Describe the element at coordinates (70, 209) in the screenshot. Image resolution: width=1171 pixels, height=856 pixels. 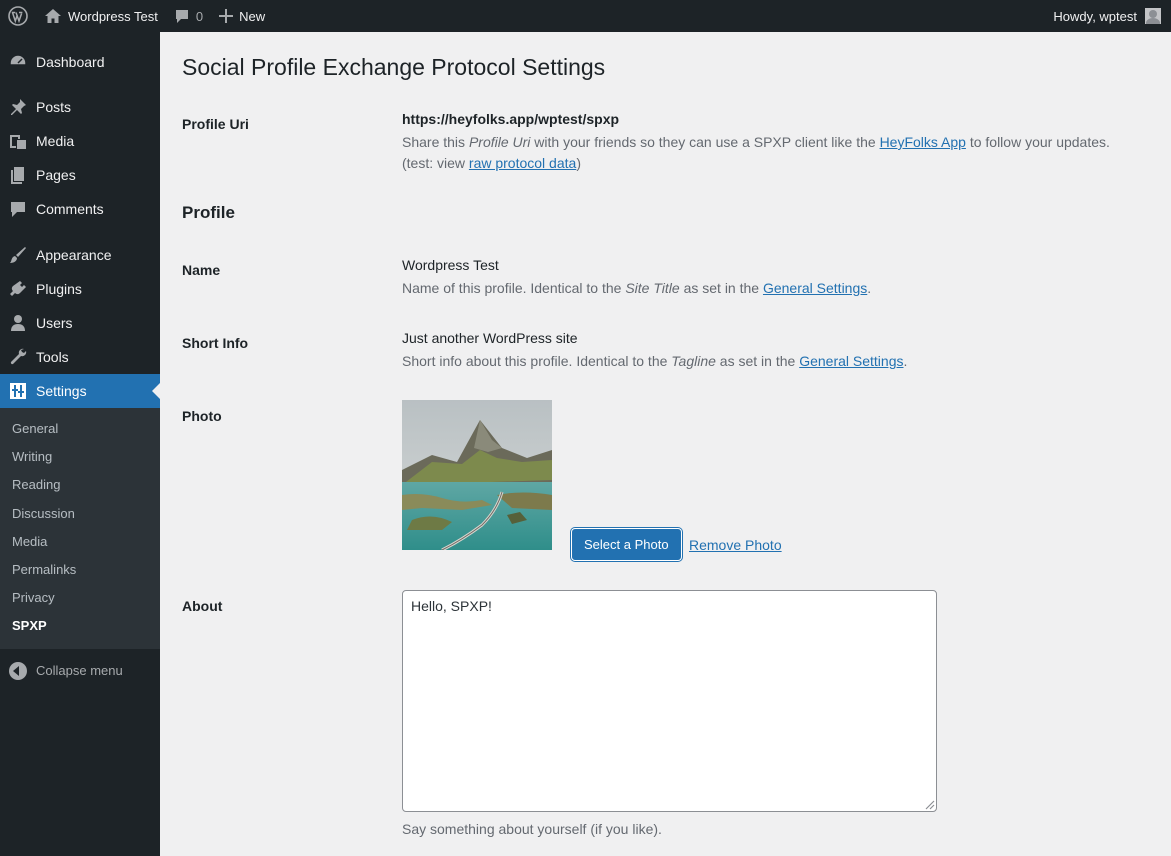
I see `menu-label-comments: Comments` at that location.